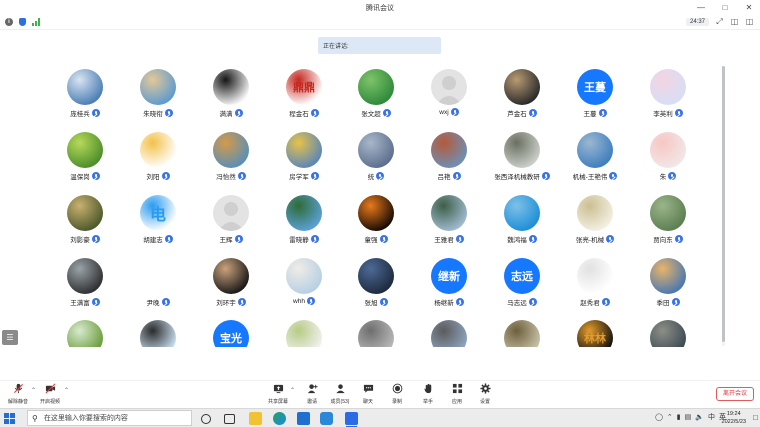 The image size is (760, 427). What do you see at coordinates (351, 419) in the screenshot?
I see `tencent-meeting-taskbar-icon` at bounding box center [351, 419].